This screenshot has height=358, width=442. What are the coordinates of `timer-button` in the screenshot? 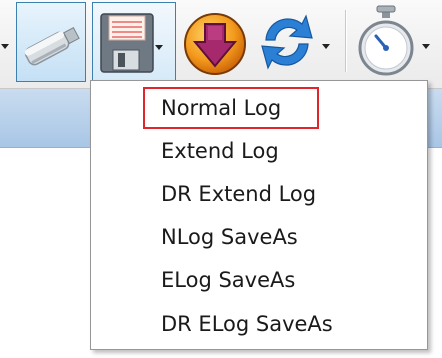 It's located at (399, 43).